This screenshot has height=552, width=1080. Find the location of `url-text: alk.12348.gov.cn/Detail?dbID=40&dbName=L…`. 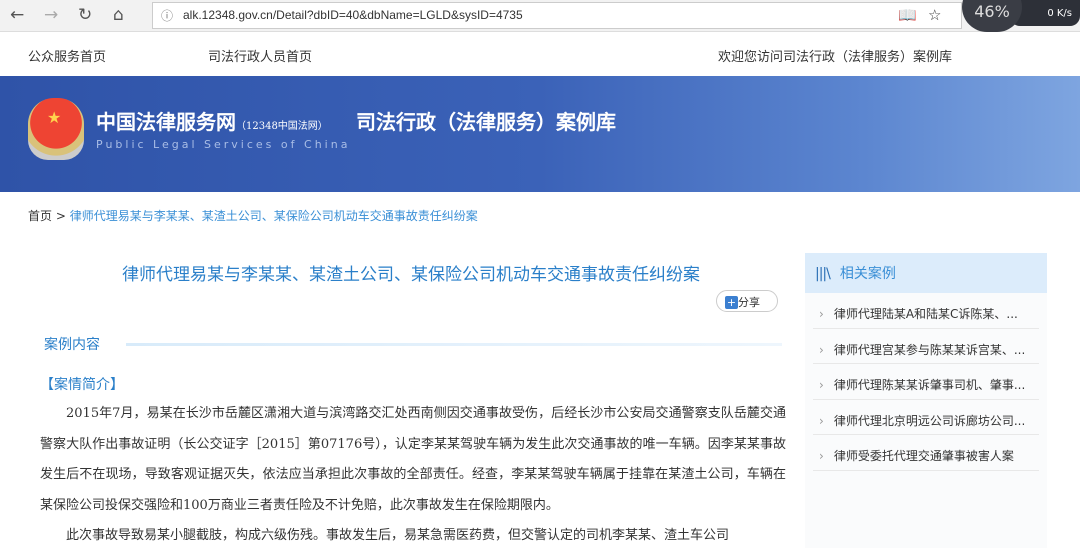

url-text: alk.12348.gov.cn/Detail?dbID=40&dbName=L… is located at coordinates (353, 15).